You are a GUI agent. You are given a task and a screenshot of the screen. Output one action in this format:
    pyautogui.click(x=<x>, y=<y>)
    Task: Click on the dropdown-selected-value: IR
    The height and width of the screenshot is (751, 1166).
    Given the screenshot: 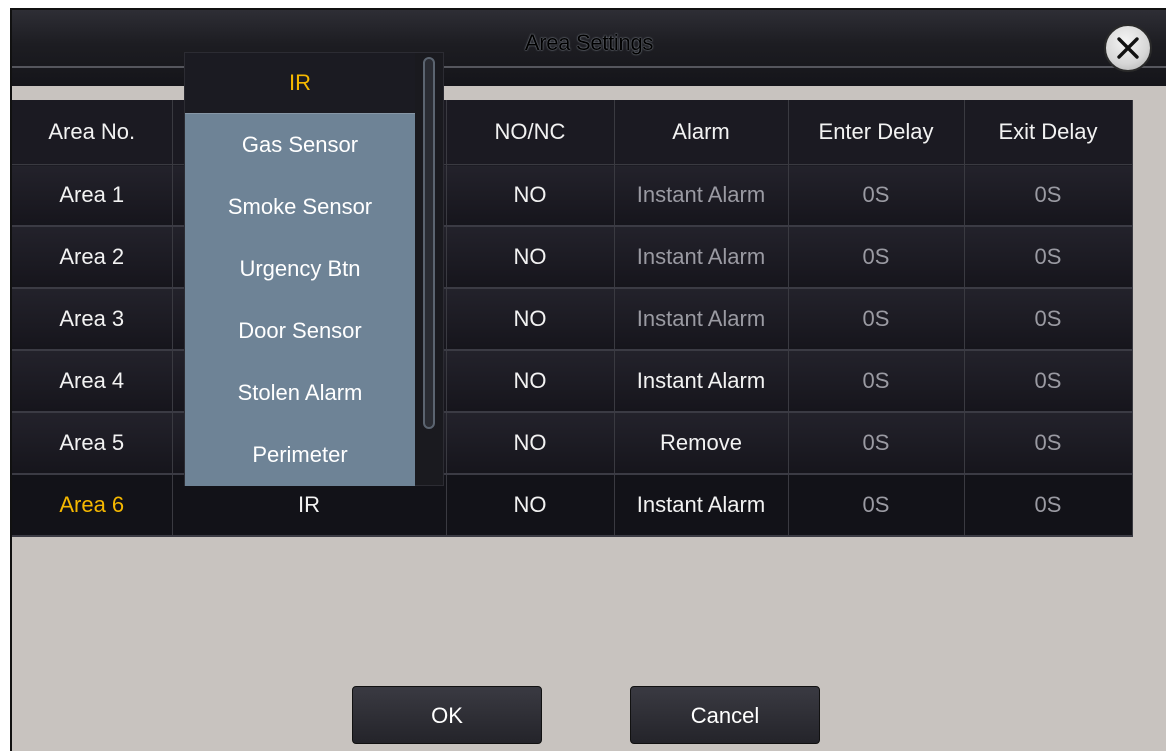 What is the action you would take?
    pyautogui.click(x=300, y=83)
    